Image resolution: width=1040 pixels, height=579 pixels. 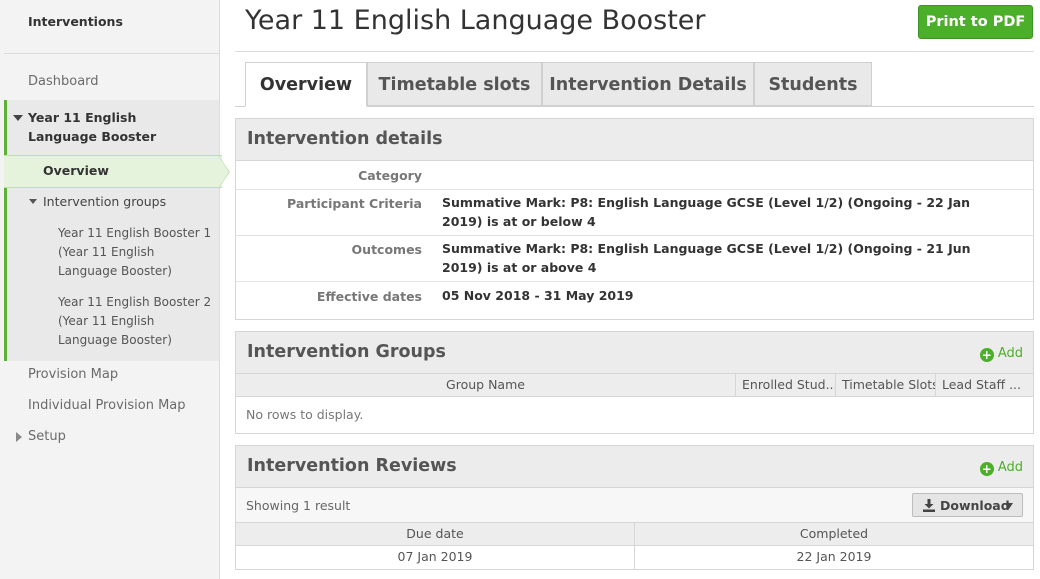 What do you see at coordinates (63, 81) in the screenshot?
I see `sidebar-item-dashboard: Dashboard` at bounding box center [63, 81].